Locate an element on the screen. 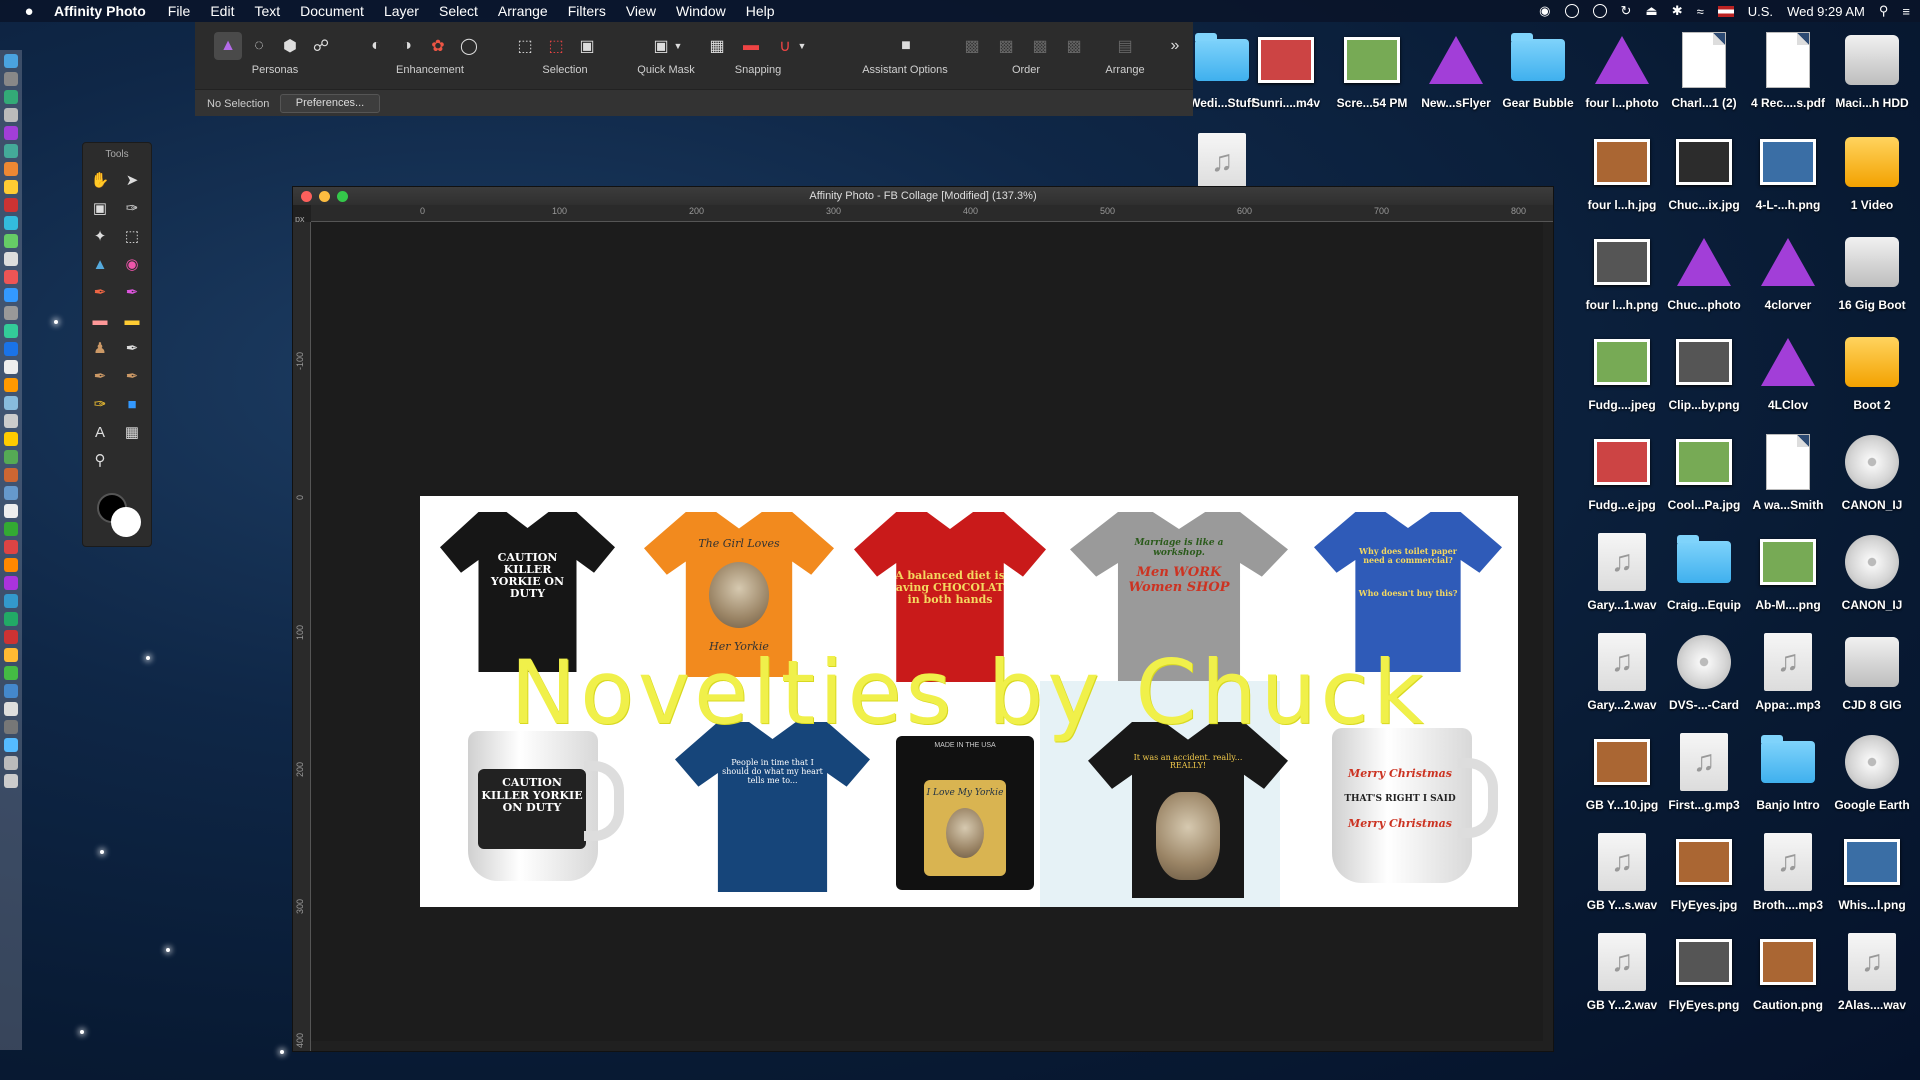  desktop-icon: New...sFlyer is located at coordinates (1456, 71).